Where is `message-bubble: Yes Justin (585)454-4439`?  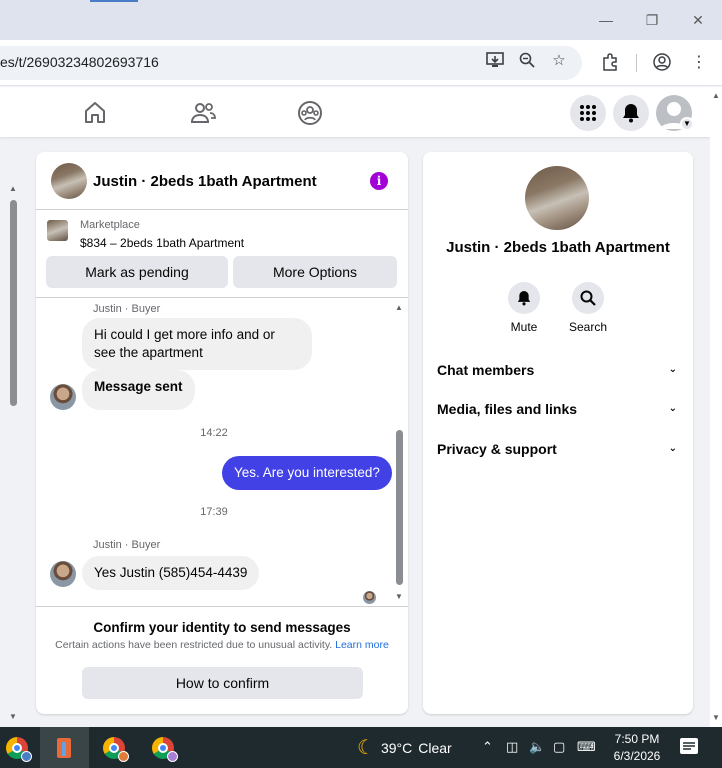
message-bubble: Yes Justin (585)454-4439 is located at coordinates (171, 573).